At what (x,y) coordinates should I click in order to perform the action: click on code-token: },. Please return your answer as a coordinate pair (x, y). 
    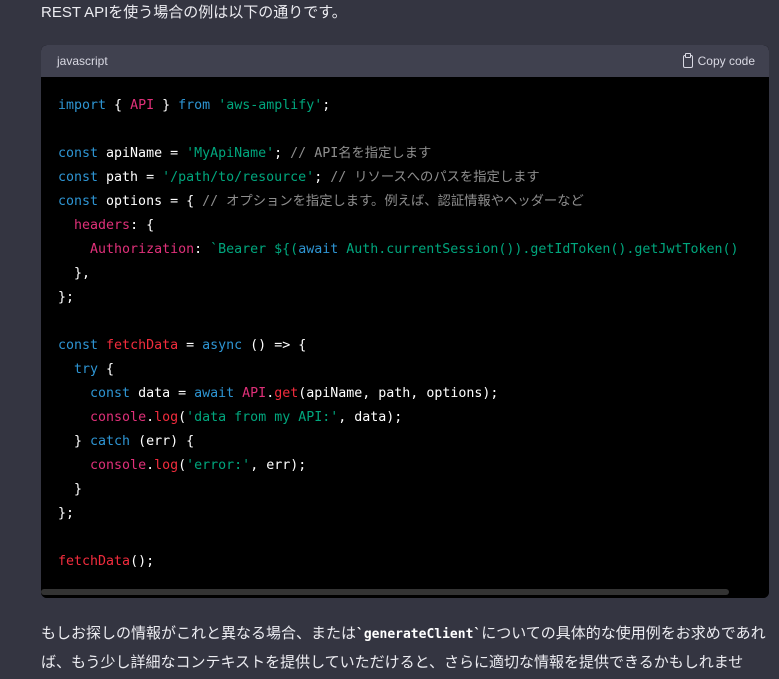
    Looking at the image, I should click on (74, 273).